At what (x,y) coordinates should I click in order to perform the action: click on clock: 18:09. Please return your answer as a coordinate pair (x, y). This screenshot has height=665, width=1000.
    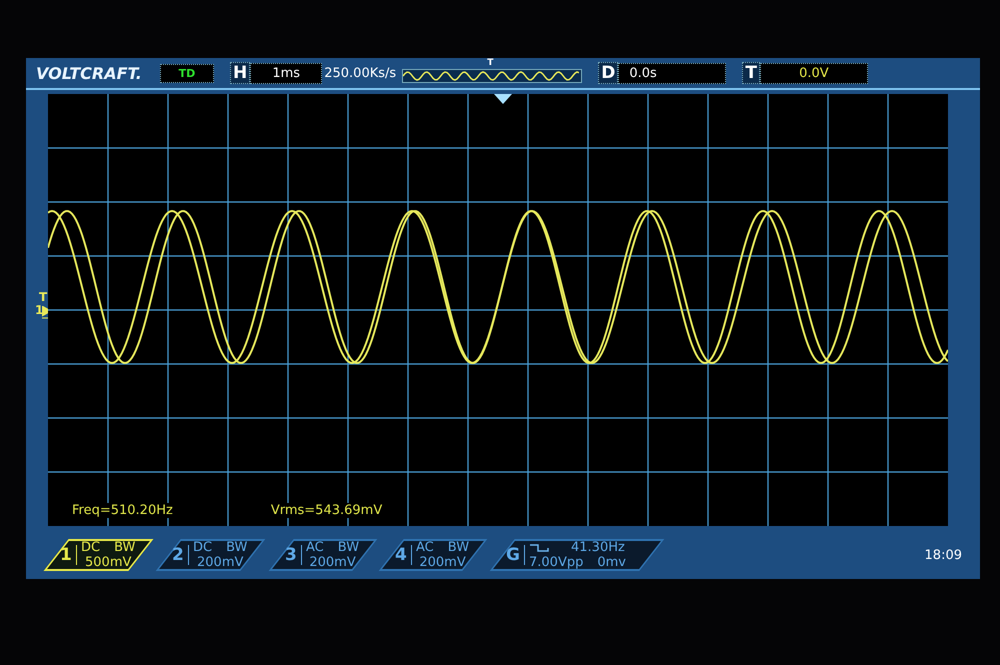
    Looking at the image, I should click on (943, 555).